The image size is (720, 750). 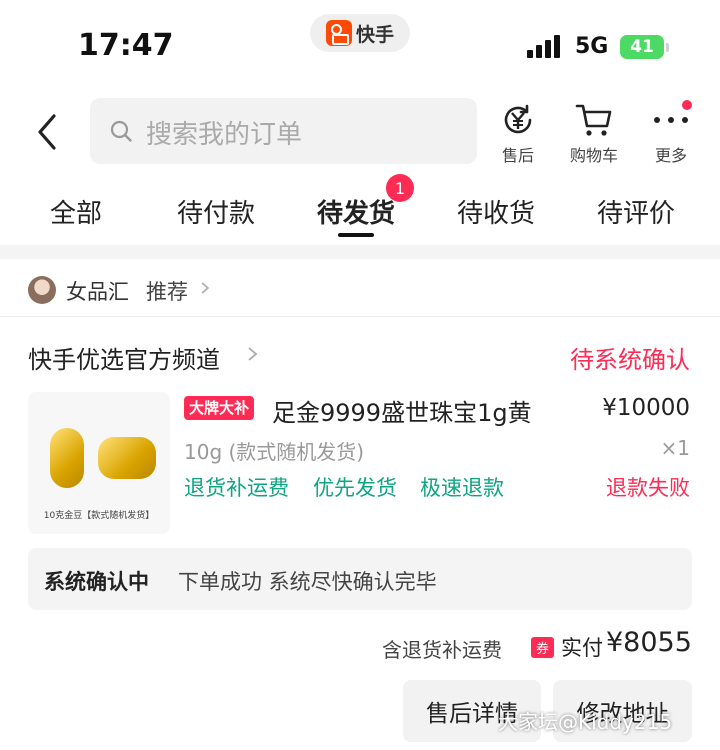 I want to click on paid-amount: ¥8055, so click(x=649, y=642).